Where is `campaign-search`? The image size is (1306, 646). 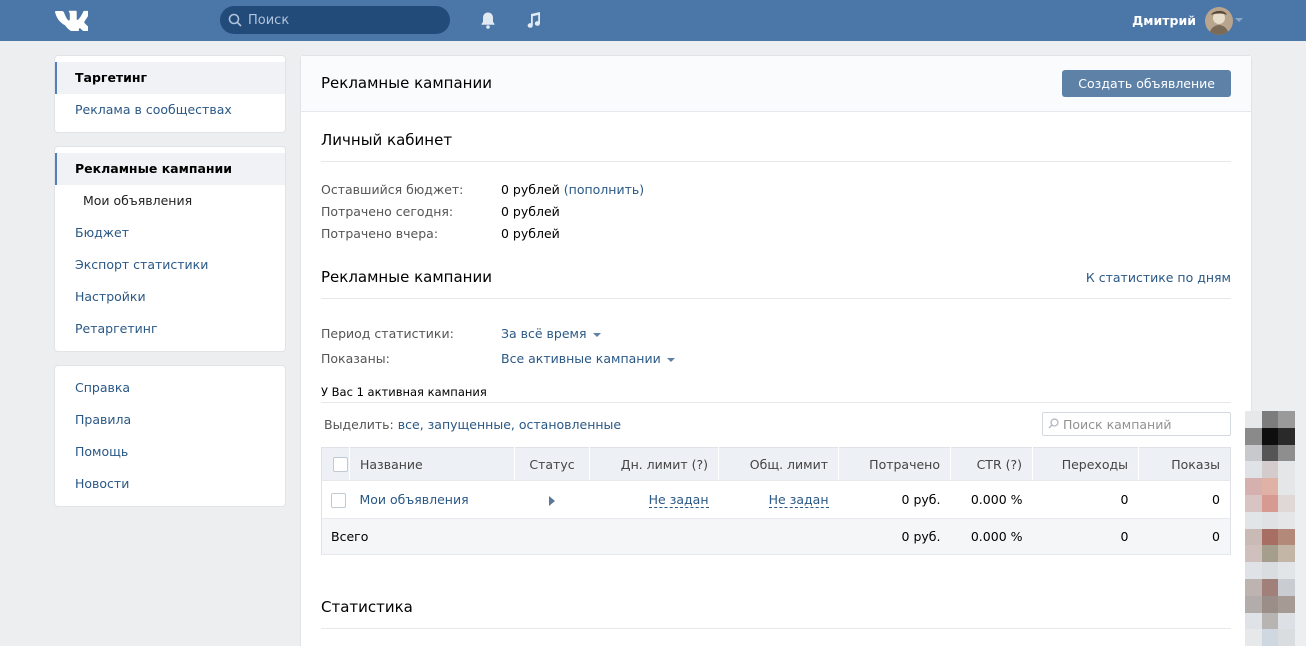
campaign-search is located at coordinates (1136, 424).